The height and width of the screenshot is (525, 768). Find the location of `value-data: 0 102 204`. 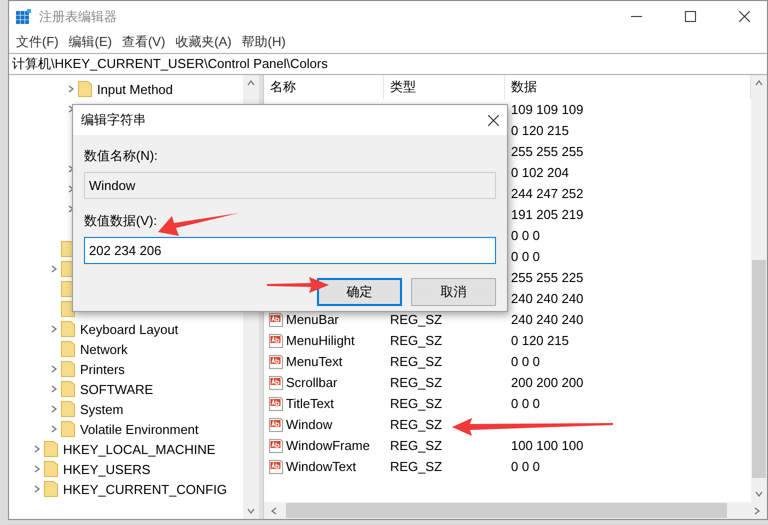

value-data: 0 102 204 is located at coordinates (540, 172).